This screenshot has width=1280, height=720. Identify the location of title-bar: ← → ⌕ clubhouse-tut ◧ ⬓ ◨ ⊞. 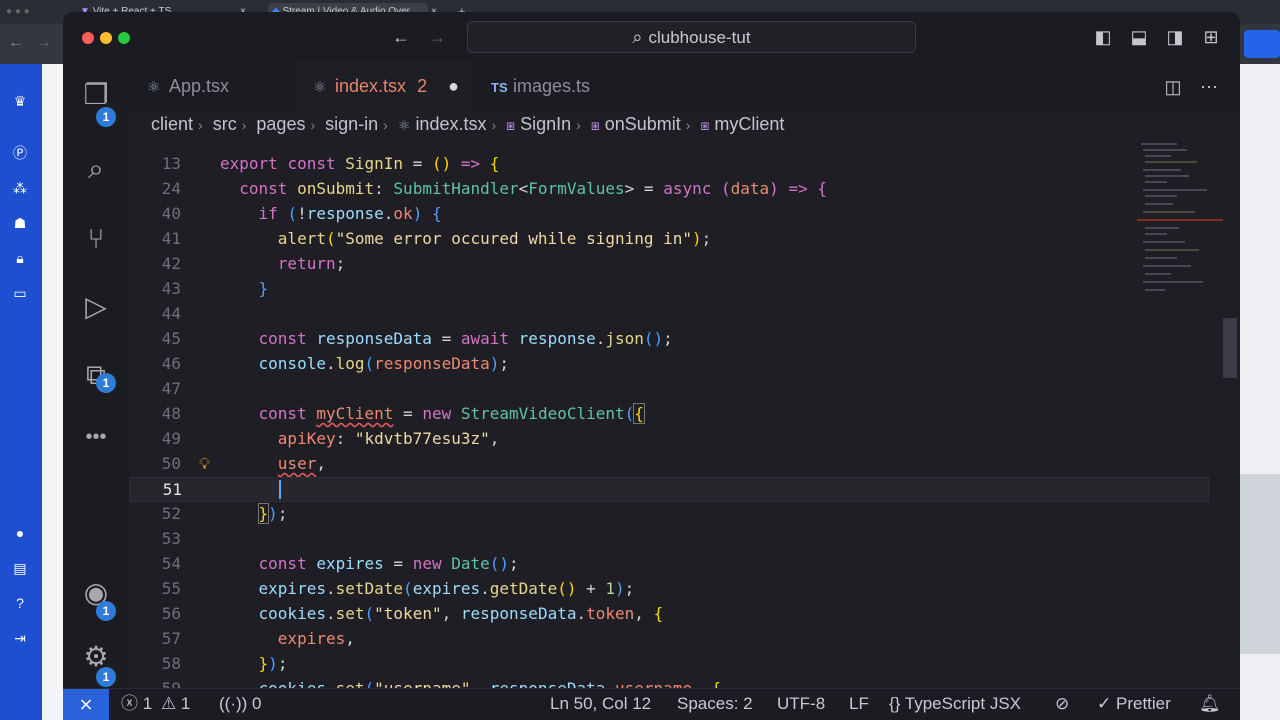
(651, 37).